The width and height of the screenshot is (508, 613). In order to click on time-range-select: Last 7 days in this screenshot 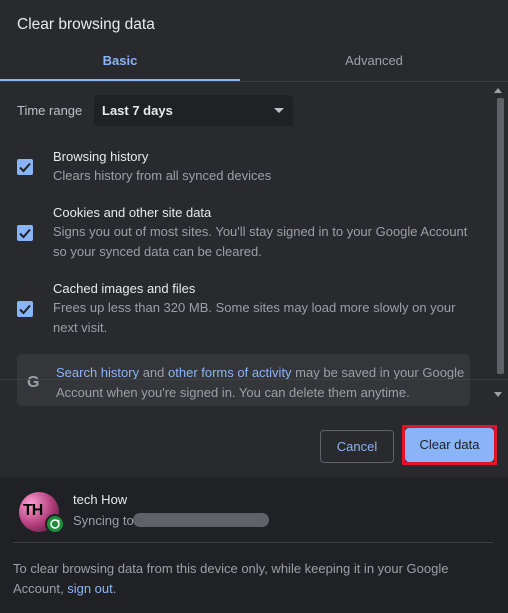, I will do `click(193, 110)`.